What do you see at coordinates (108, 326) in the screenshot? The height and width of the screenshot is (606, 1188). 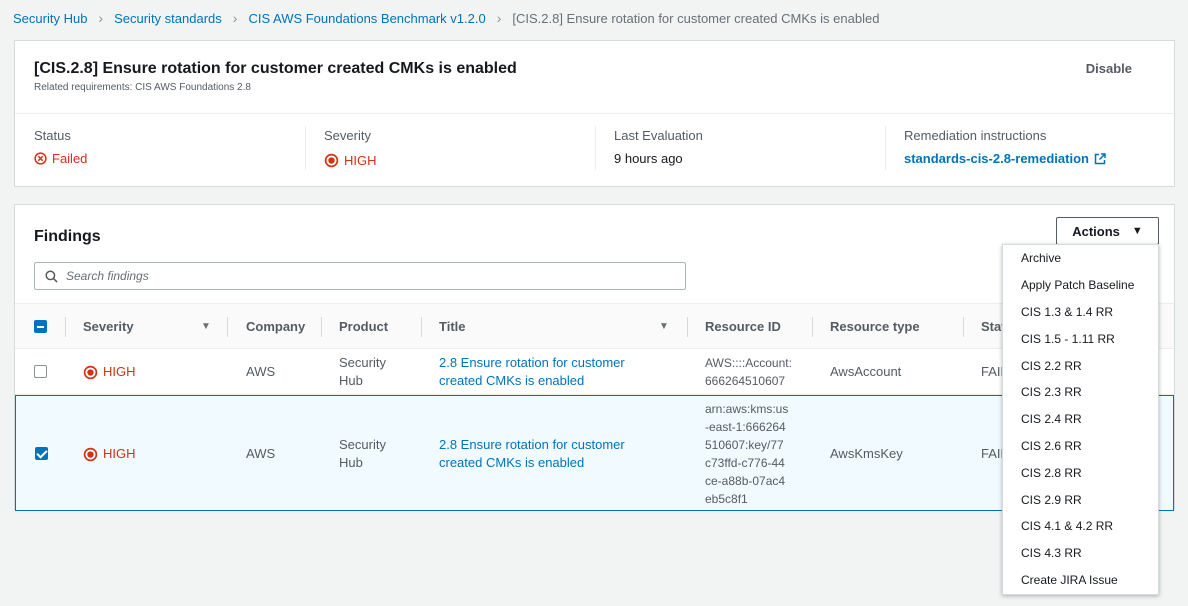 I see `column-header-severity: Severity` at bounding box center [108, 326].